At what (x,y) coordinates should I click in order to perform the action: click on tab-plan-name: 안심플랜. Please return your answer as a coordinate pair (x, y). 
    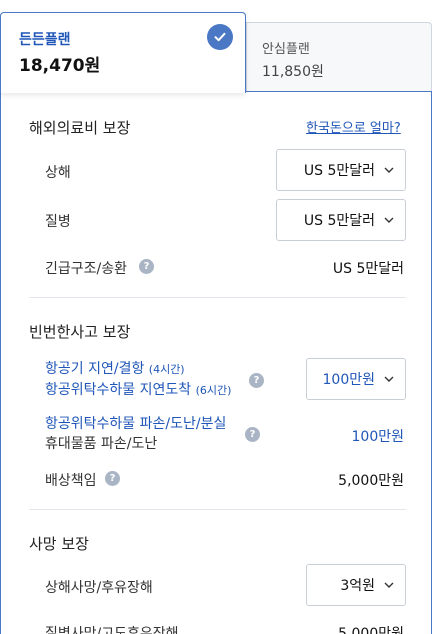
    Looking at the image, I should click on (286, 49).